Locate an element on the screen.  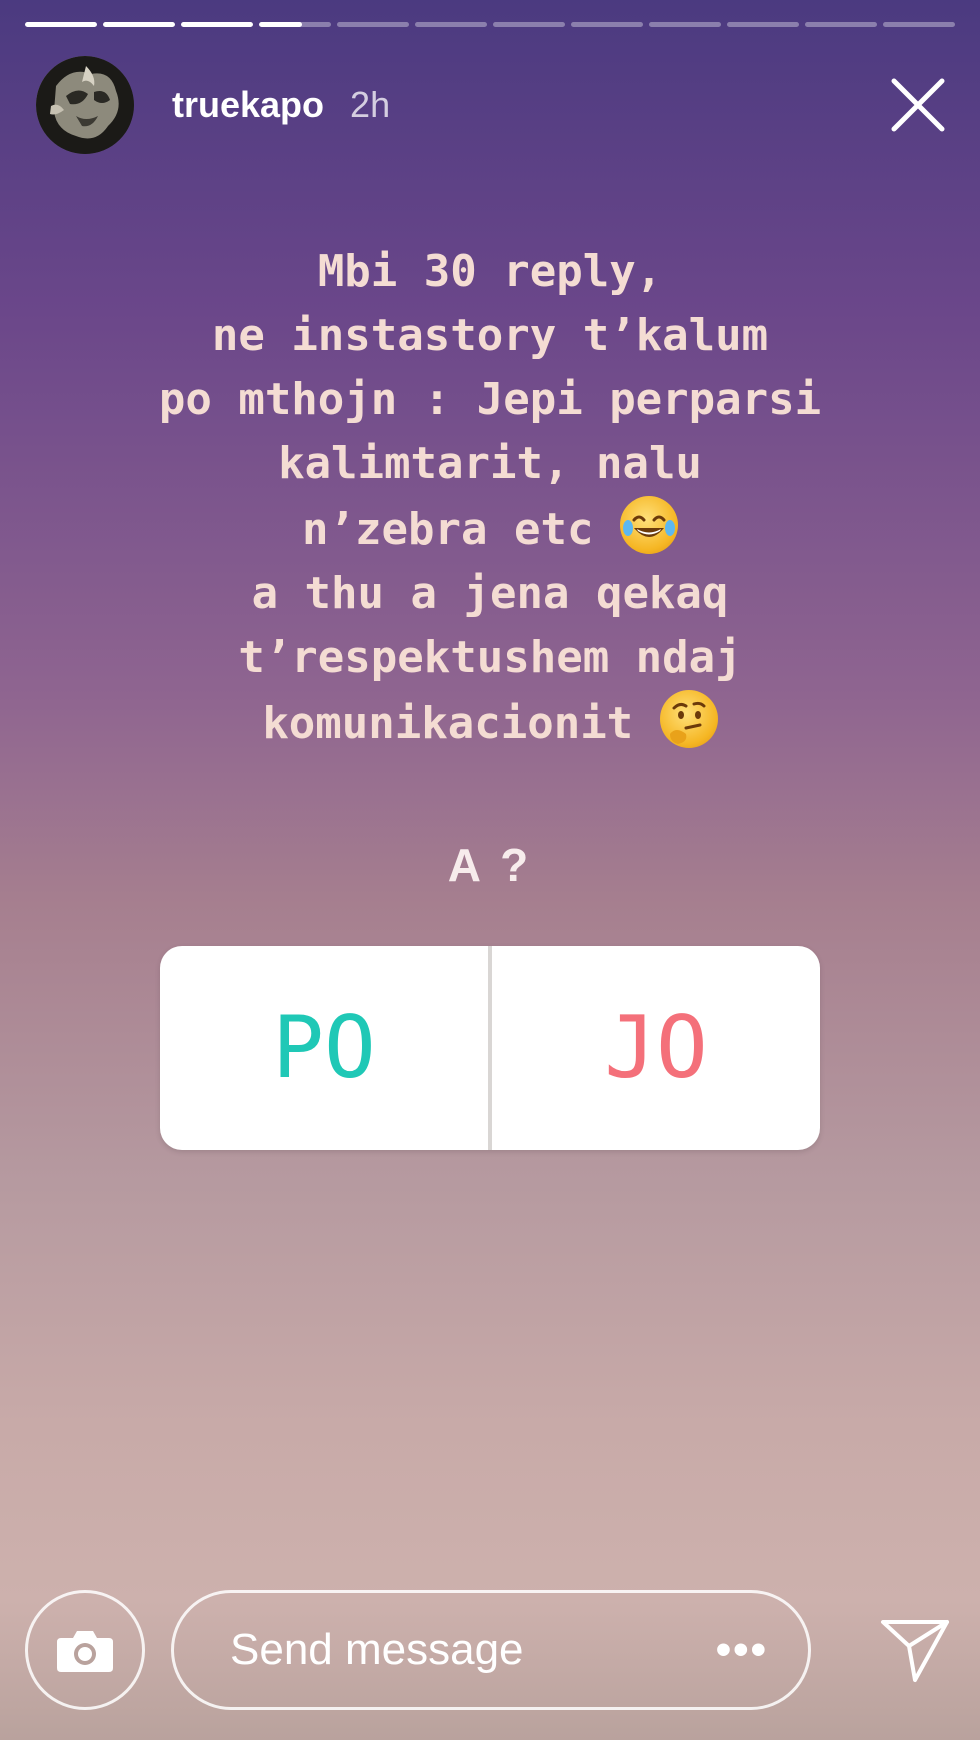
story-line: n’zebra etc is located at coordinates (448, 529).